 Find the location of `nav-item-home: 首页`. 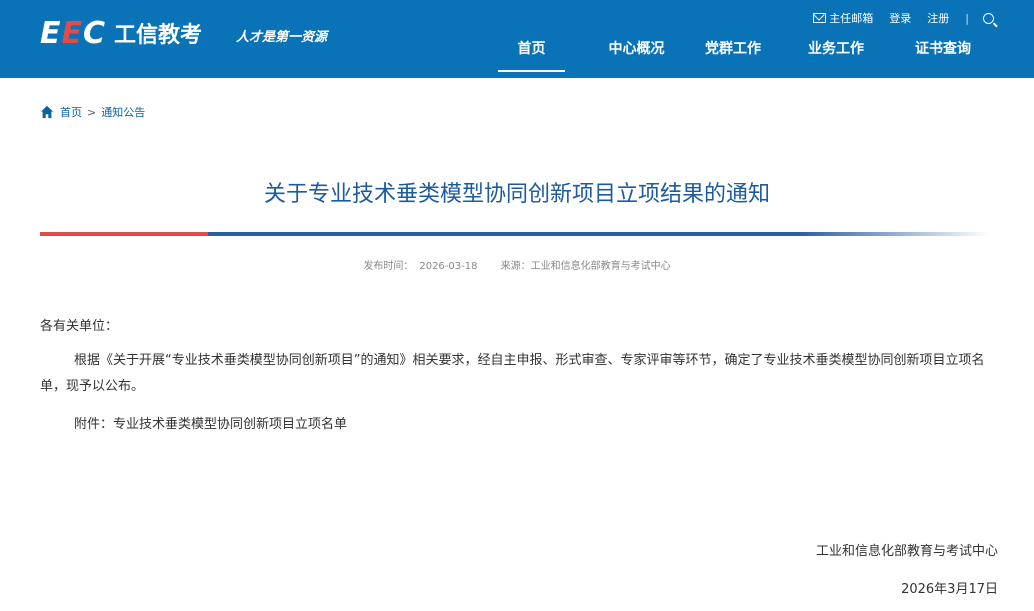

nav-item-home: 首页 is located at coordinates (531, 56).